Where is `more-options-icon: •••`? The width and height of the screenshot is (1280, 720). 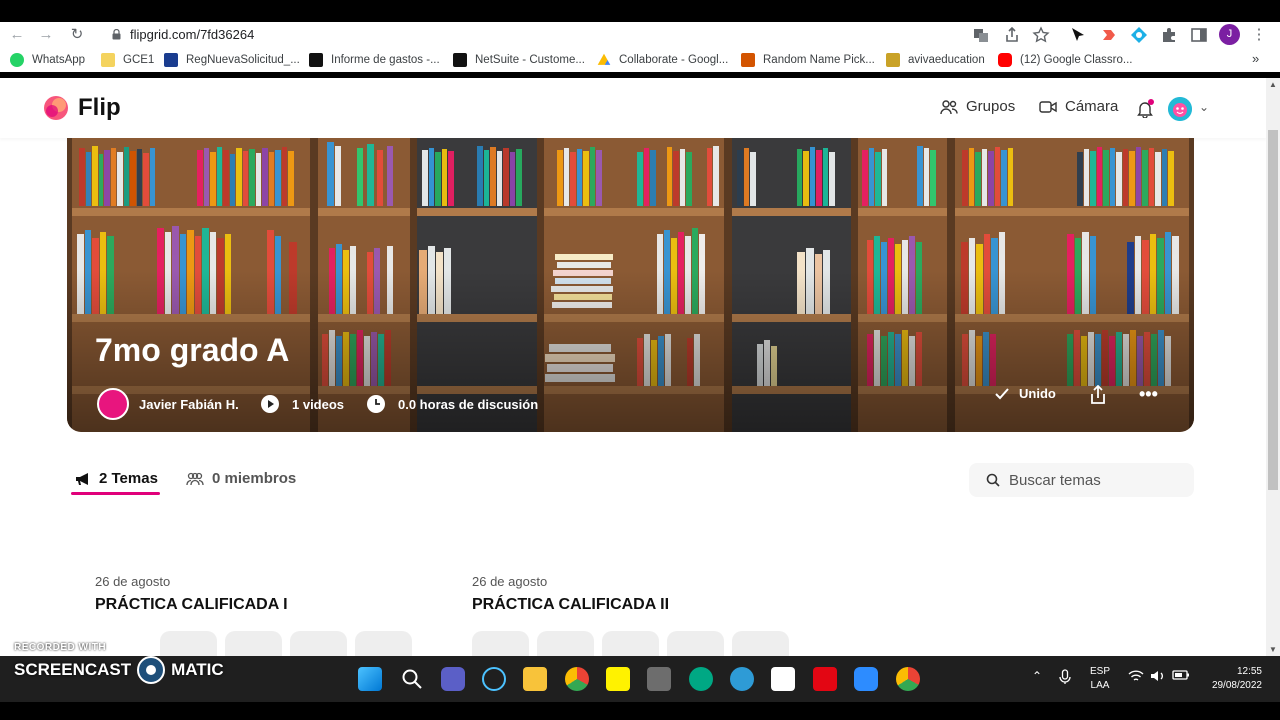 more-options-icon: ••• is located at coordinates (1148, 394).